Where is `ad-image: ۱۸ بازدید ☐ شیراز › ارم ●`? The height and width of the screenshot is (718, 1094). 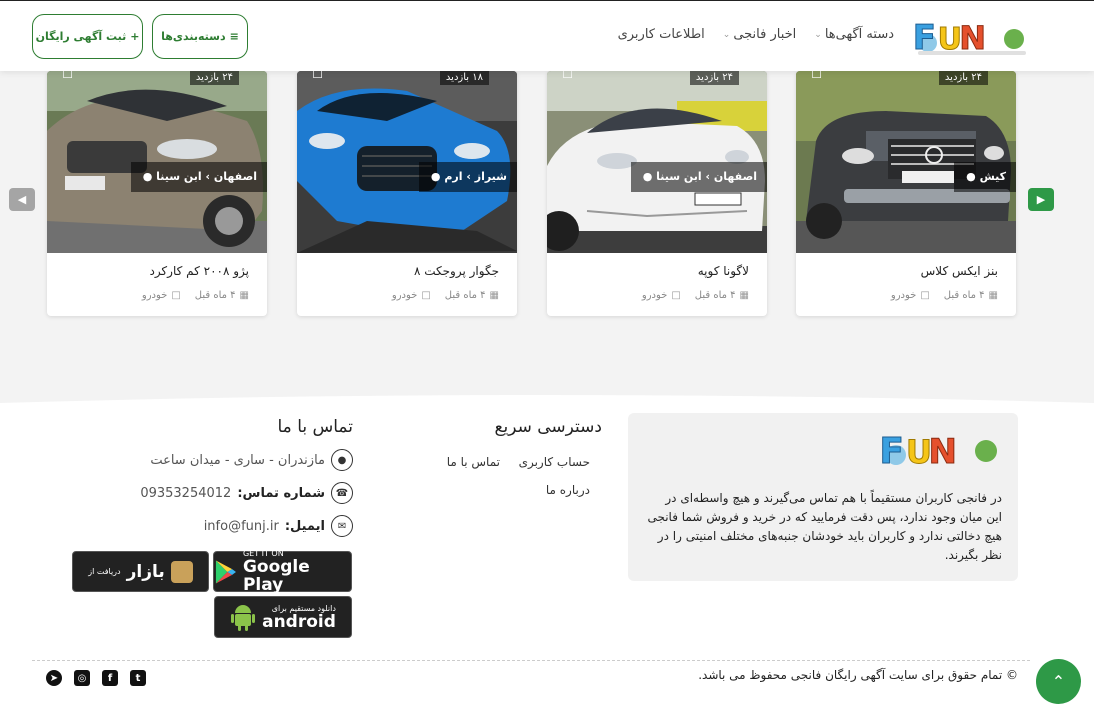
ad-image: ۱۸ بازدید ☐ شیراز › ارم ● is located at coordinates (407, 162).